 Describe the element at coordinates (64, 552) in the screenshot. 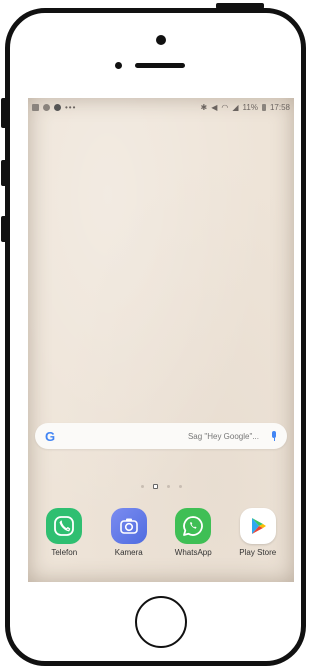

I see `app-label: Telefon` at that location.